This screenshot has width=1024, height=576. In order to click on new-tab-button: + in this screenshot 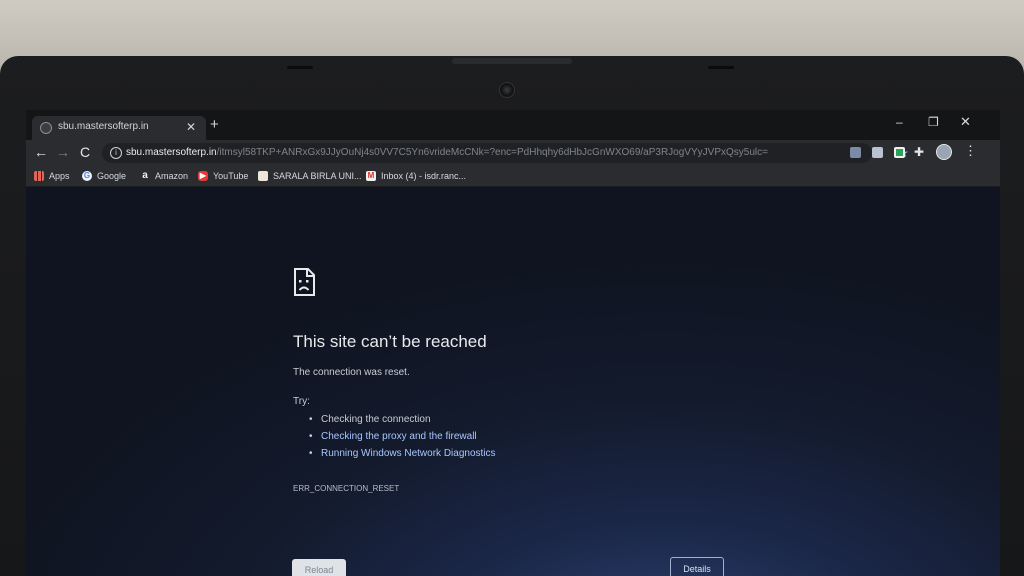, I will do `click(214, 124)`.